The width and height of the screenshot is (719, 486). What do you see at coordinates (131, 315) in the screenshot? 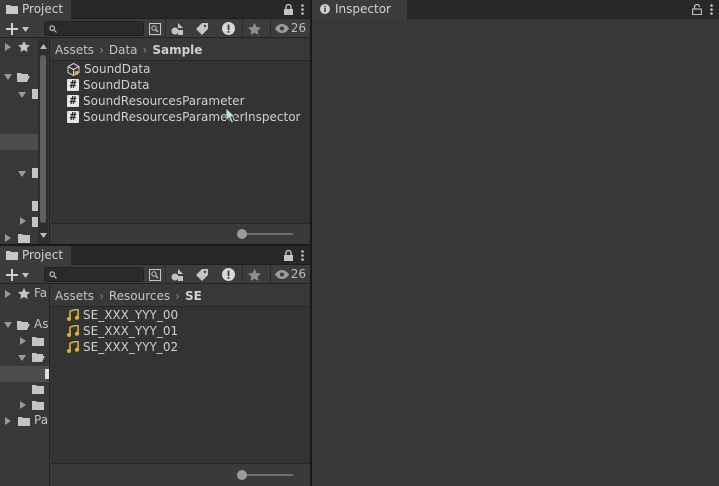
I see `list-item-label: SE_XXX_YYY_00` at bounding box center [131, 315].